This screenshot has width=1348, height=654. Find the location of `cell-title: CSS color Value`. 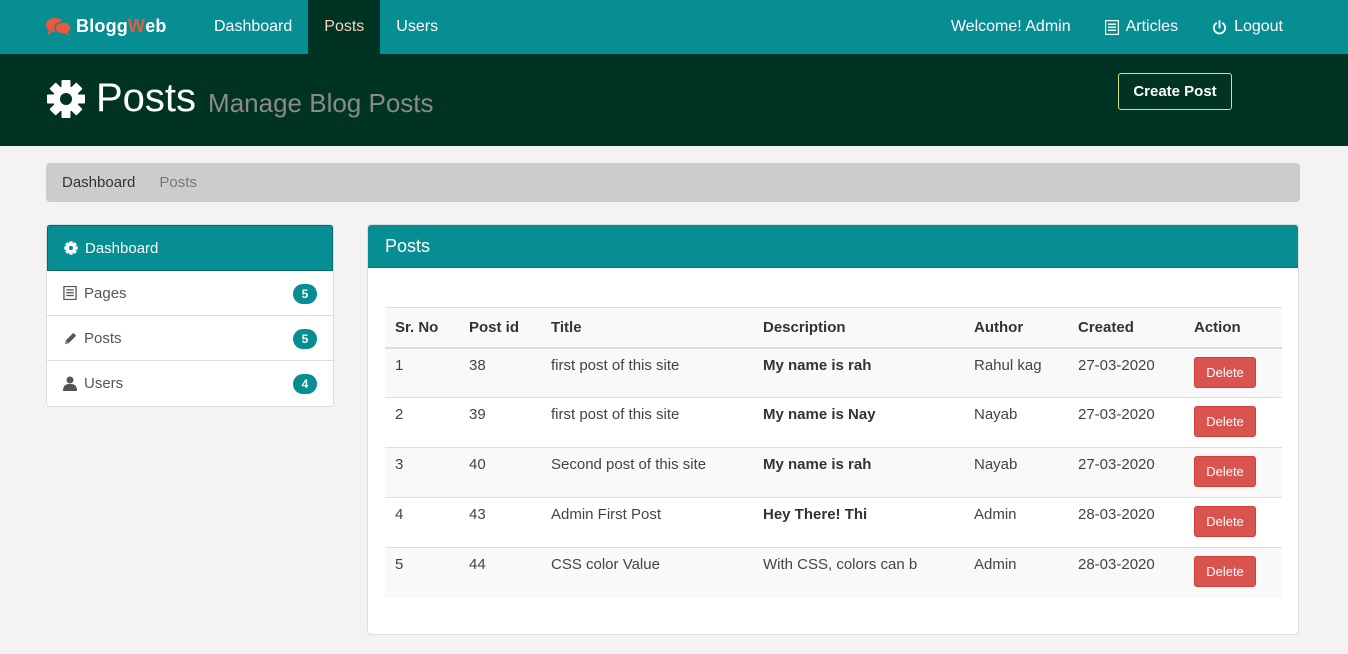

cell-title: CSS color Value is located at coordinates (647, 572).